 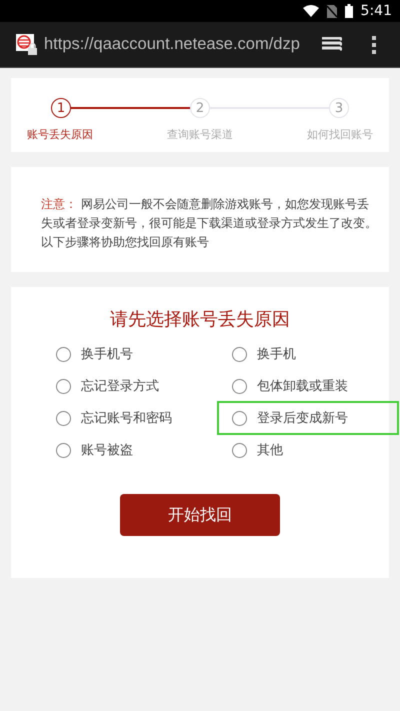 I want to click on option-label: 忘记登录方式, so click(x=120, y=386).